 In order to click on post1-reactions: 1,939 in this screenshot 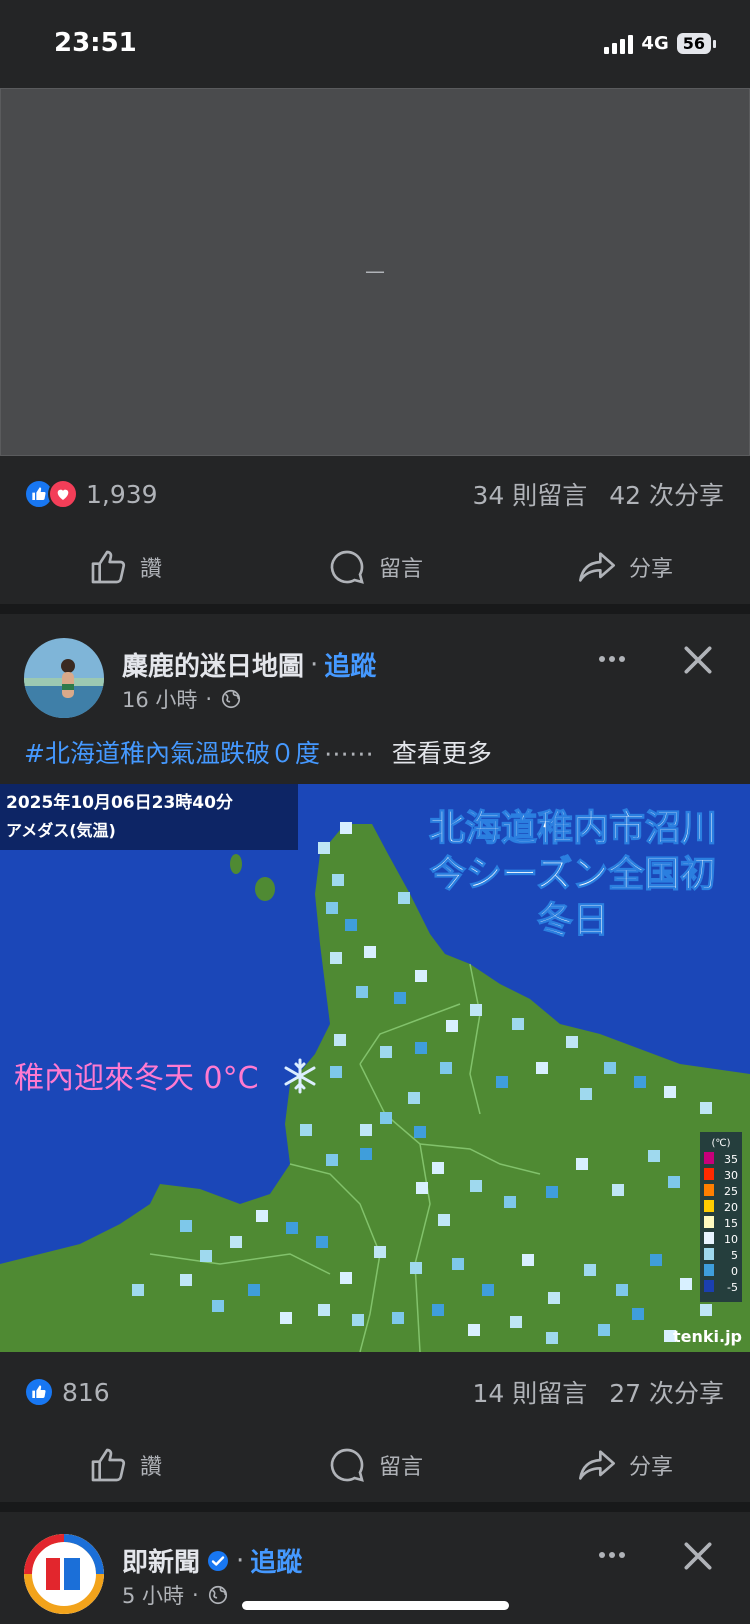, I will do `click(91, 494)`.